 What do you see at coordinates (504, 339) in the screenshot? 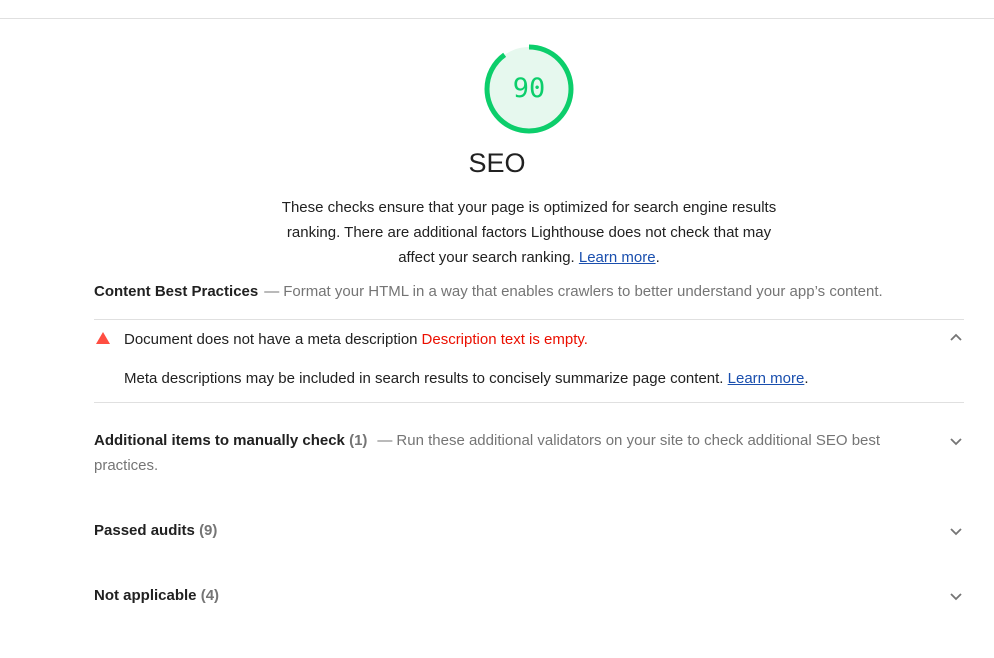
I see `audit-display-value: Description text is empty.` at bounding box center [504, 339].